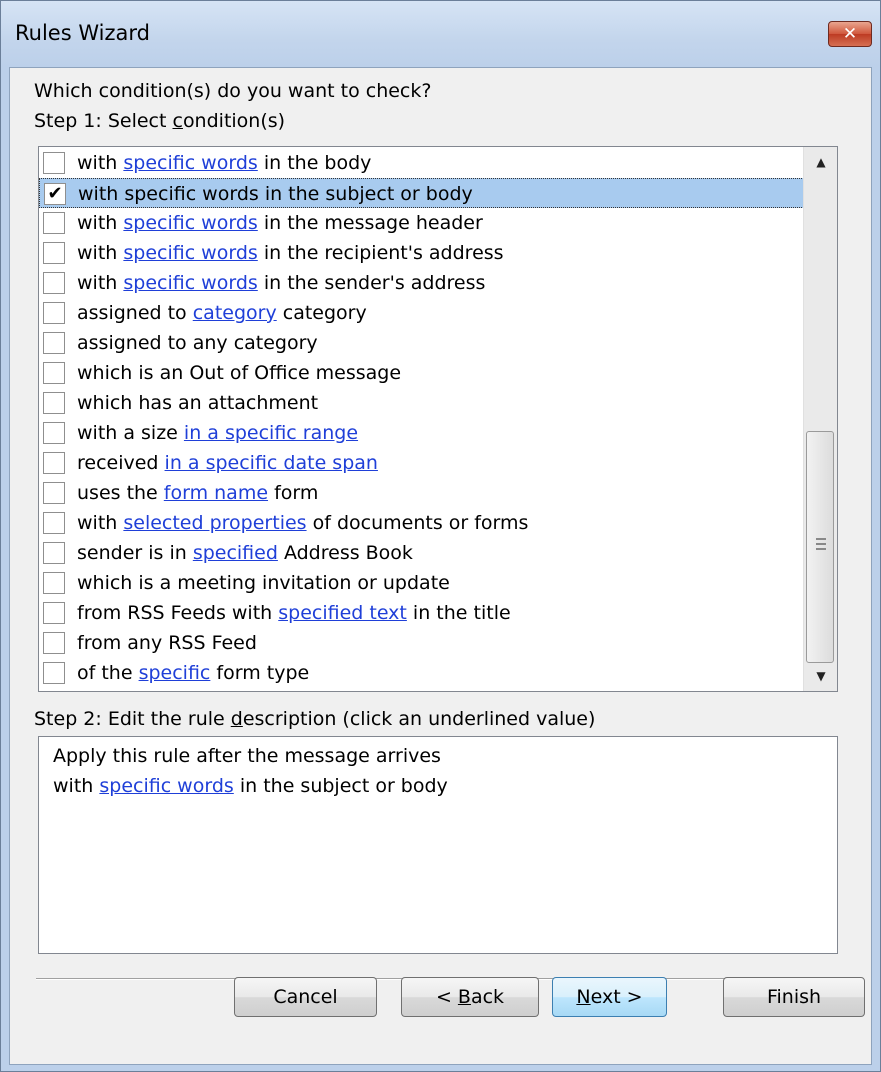 The height and width of the screenshot is (1072, 881). I want to click on condition-row: with a size in a specific range, so click(421, 433).